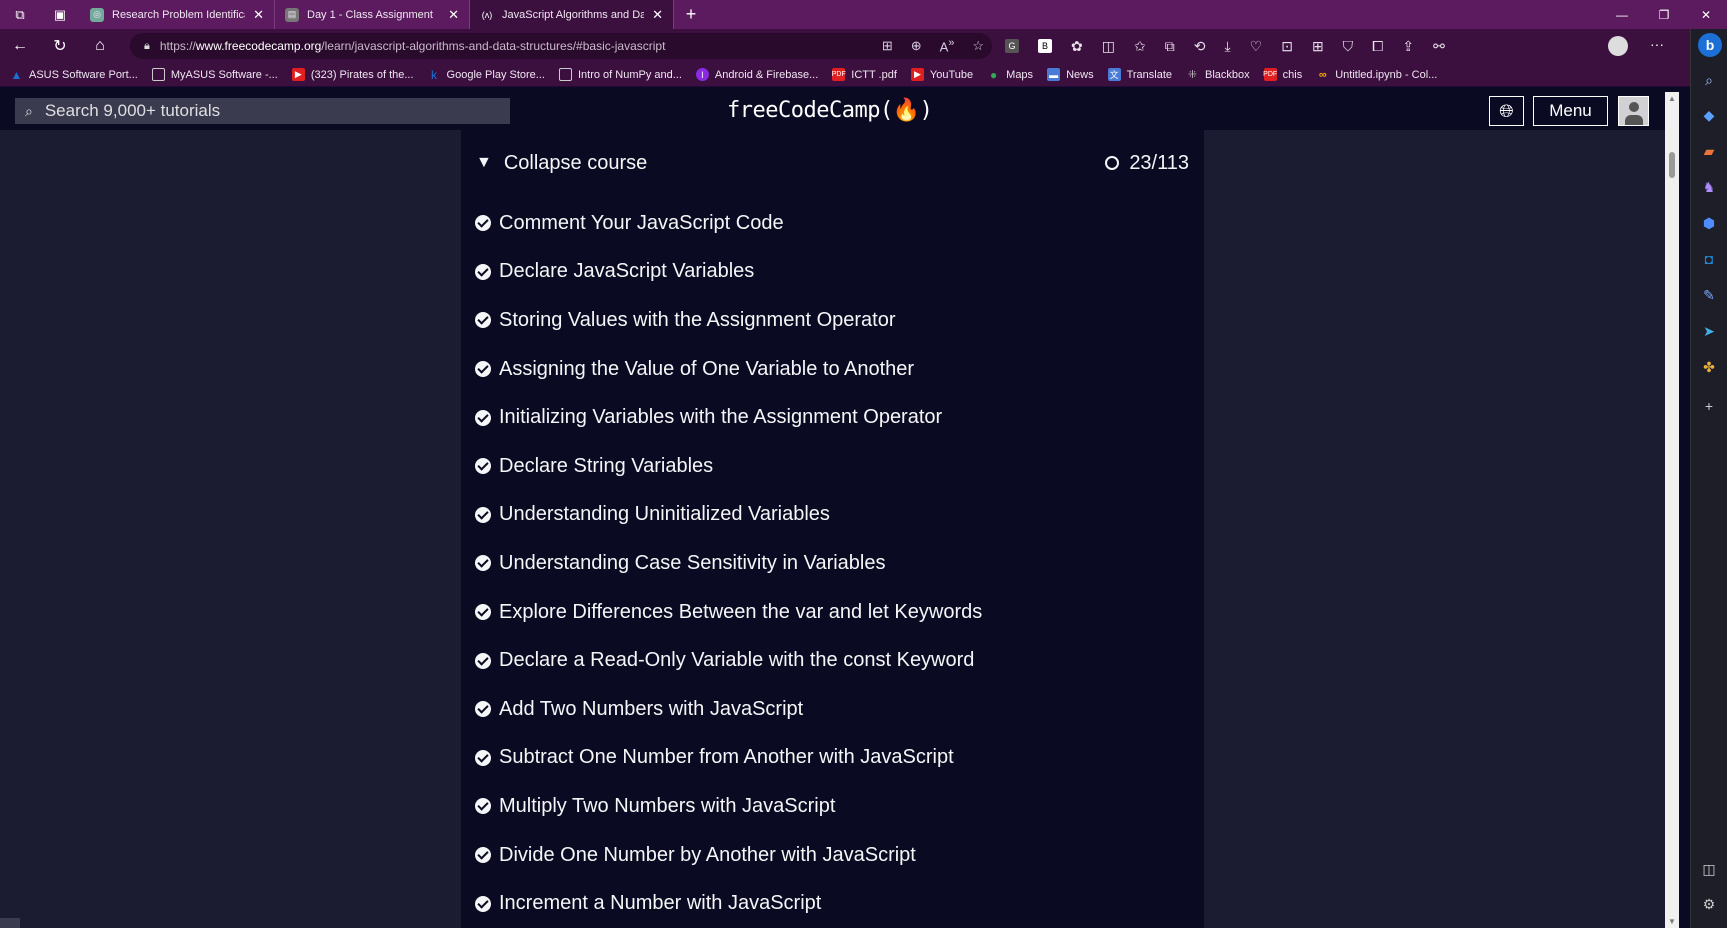 The image size is (1727, 928). I want to click on extensions-icon: ✿, so click(1077, 46).